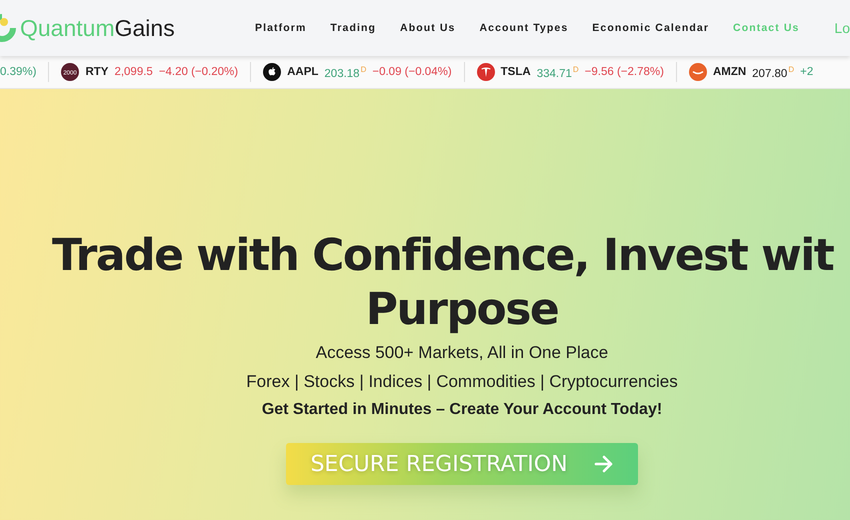 The width and height of the screenshot is (850, 520). Describe the element at coordinates (462, 382) in the screenshot. I see `markets-list: Forex | Stocks | Indices | Commodities | Cryptocurrencies` at that location.